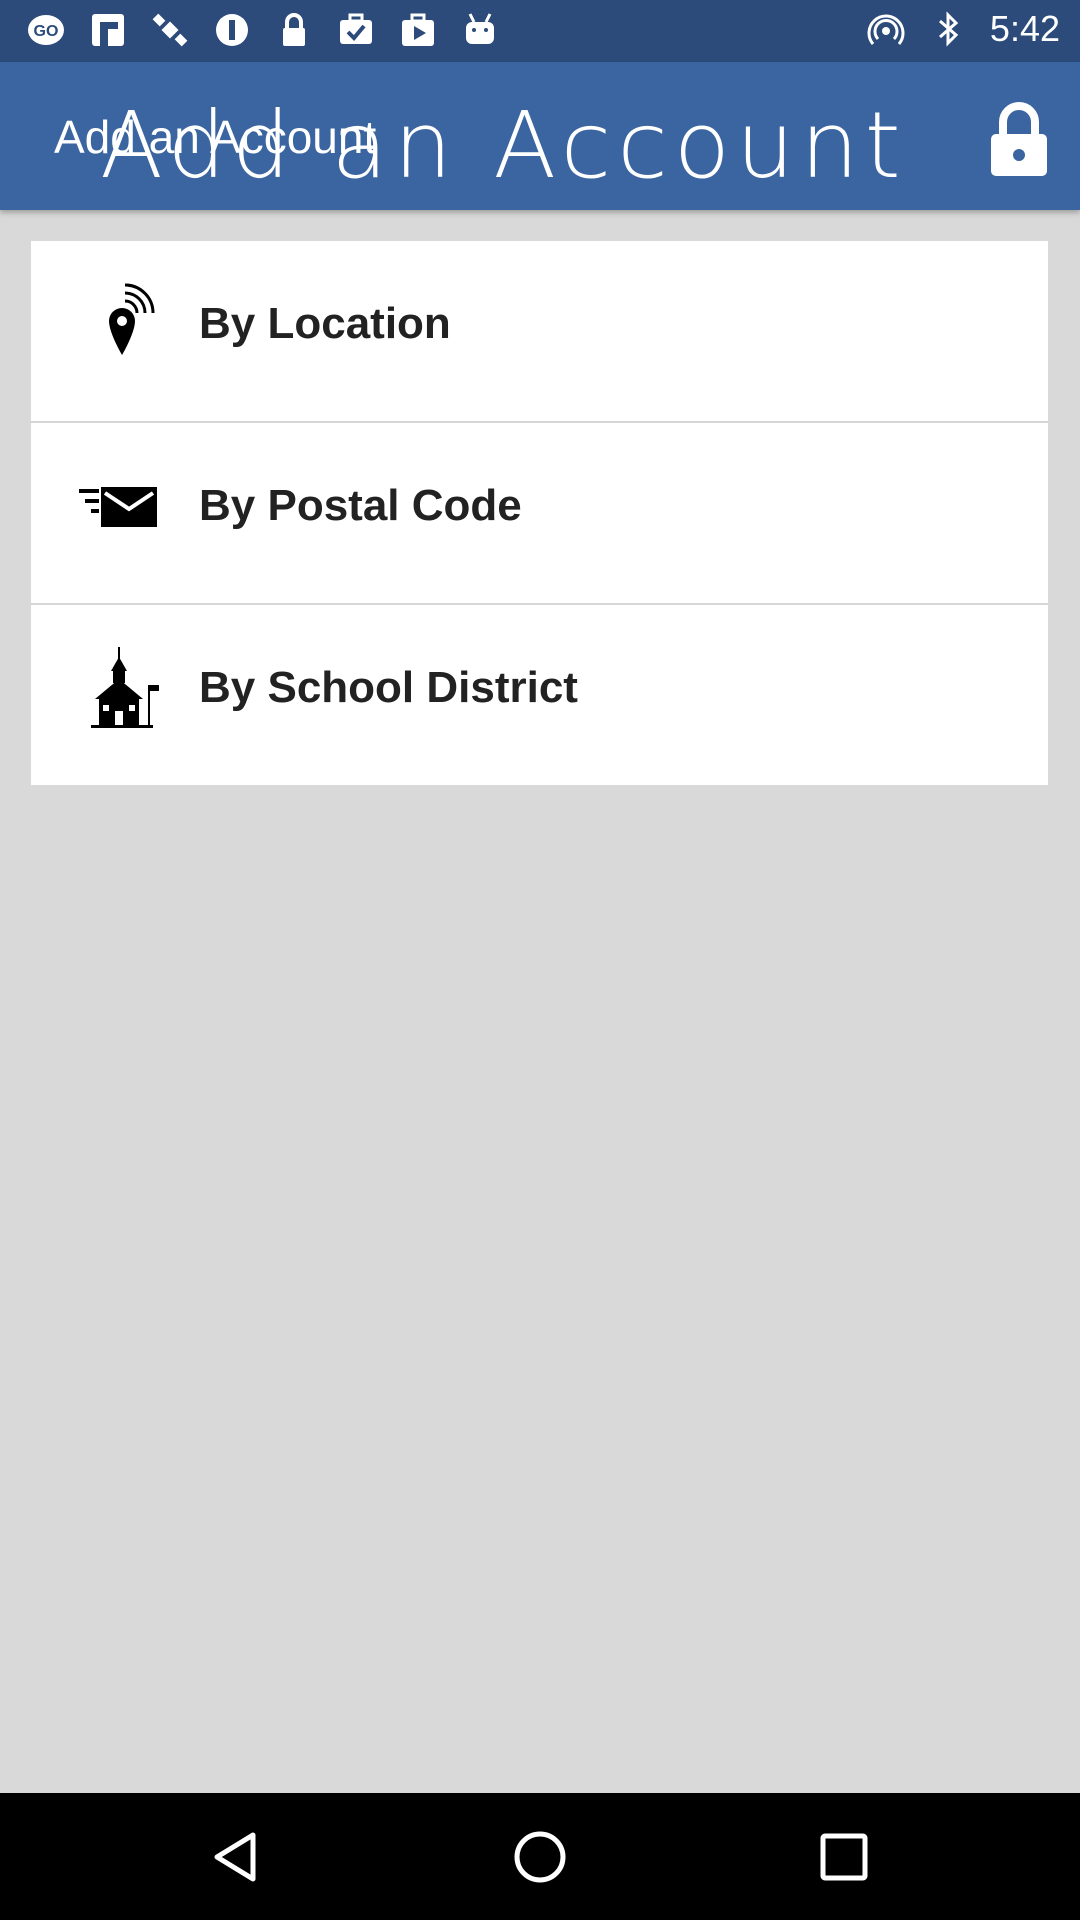 The image size is (1080, 1920). What do you see at coordinates (170, 30) in the screenshot?
I see `satellite-icon` at bounding box center [170, 30].